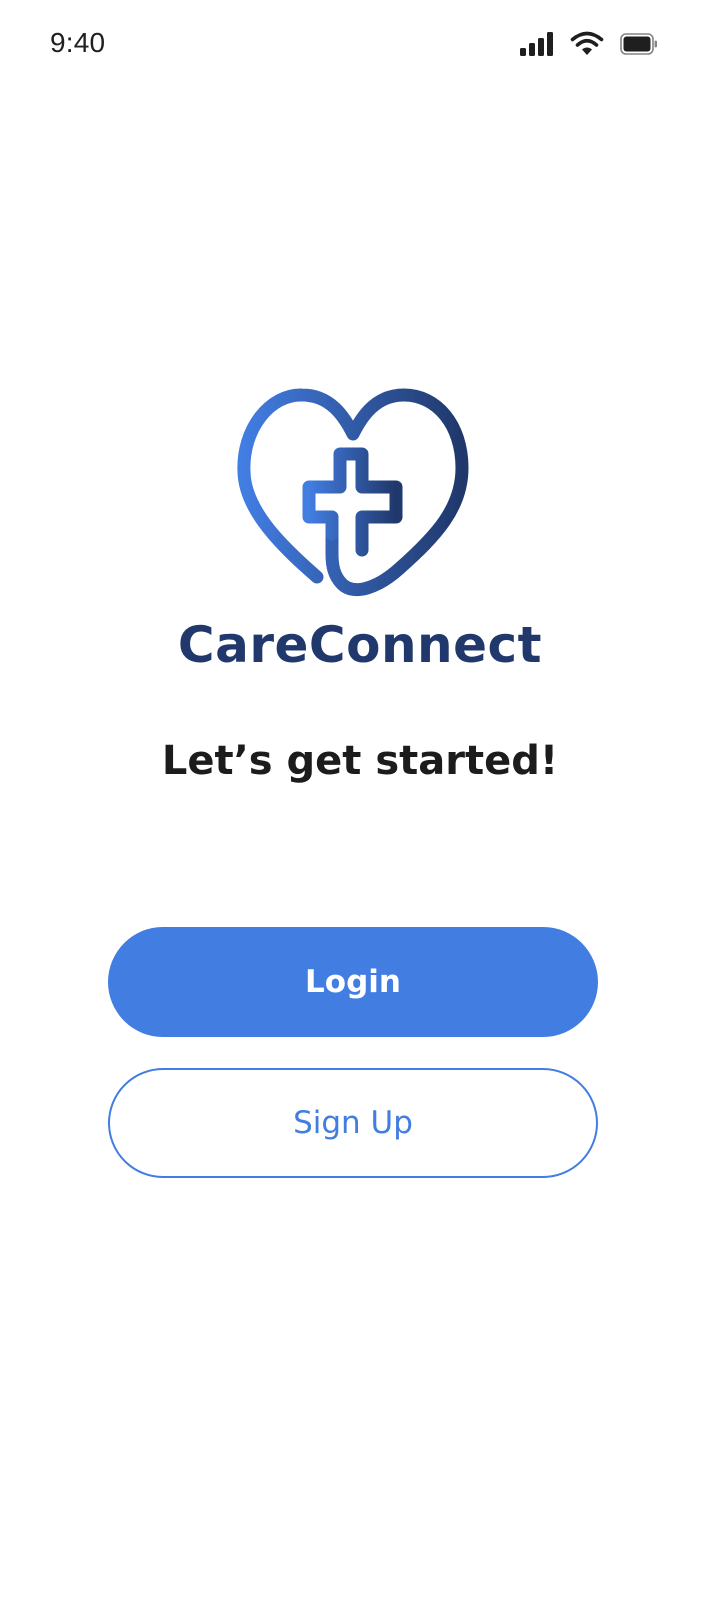  I want to click on app-name: CareConnect, so click(360, 645).